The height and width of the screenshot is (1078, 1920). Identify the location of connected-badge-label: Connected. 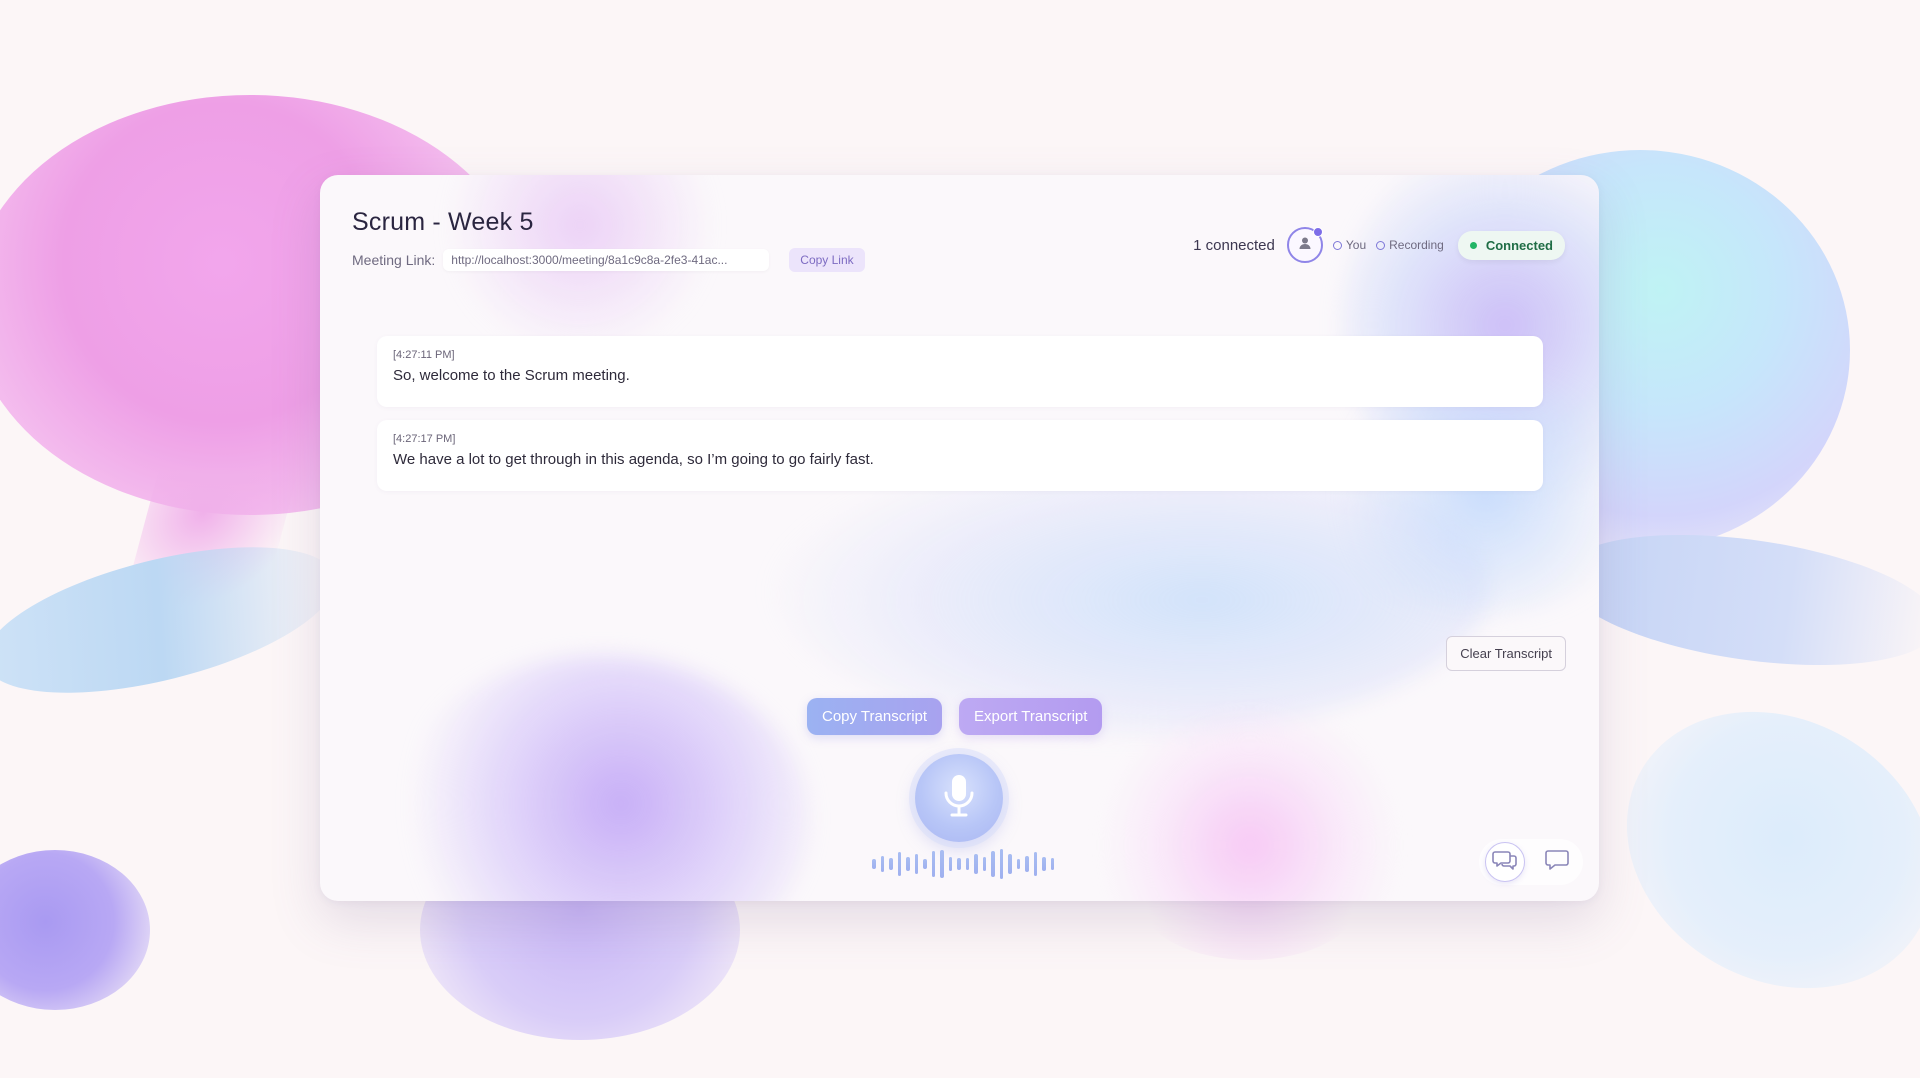
(1519, 245).